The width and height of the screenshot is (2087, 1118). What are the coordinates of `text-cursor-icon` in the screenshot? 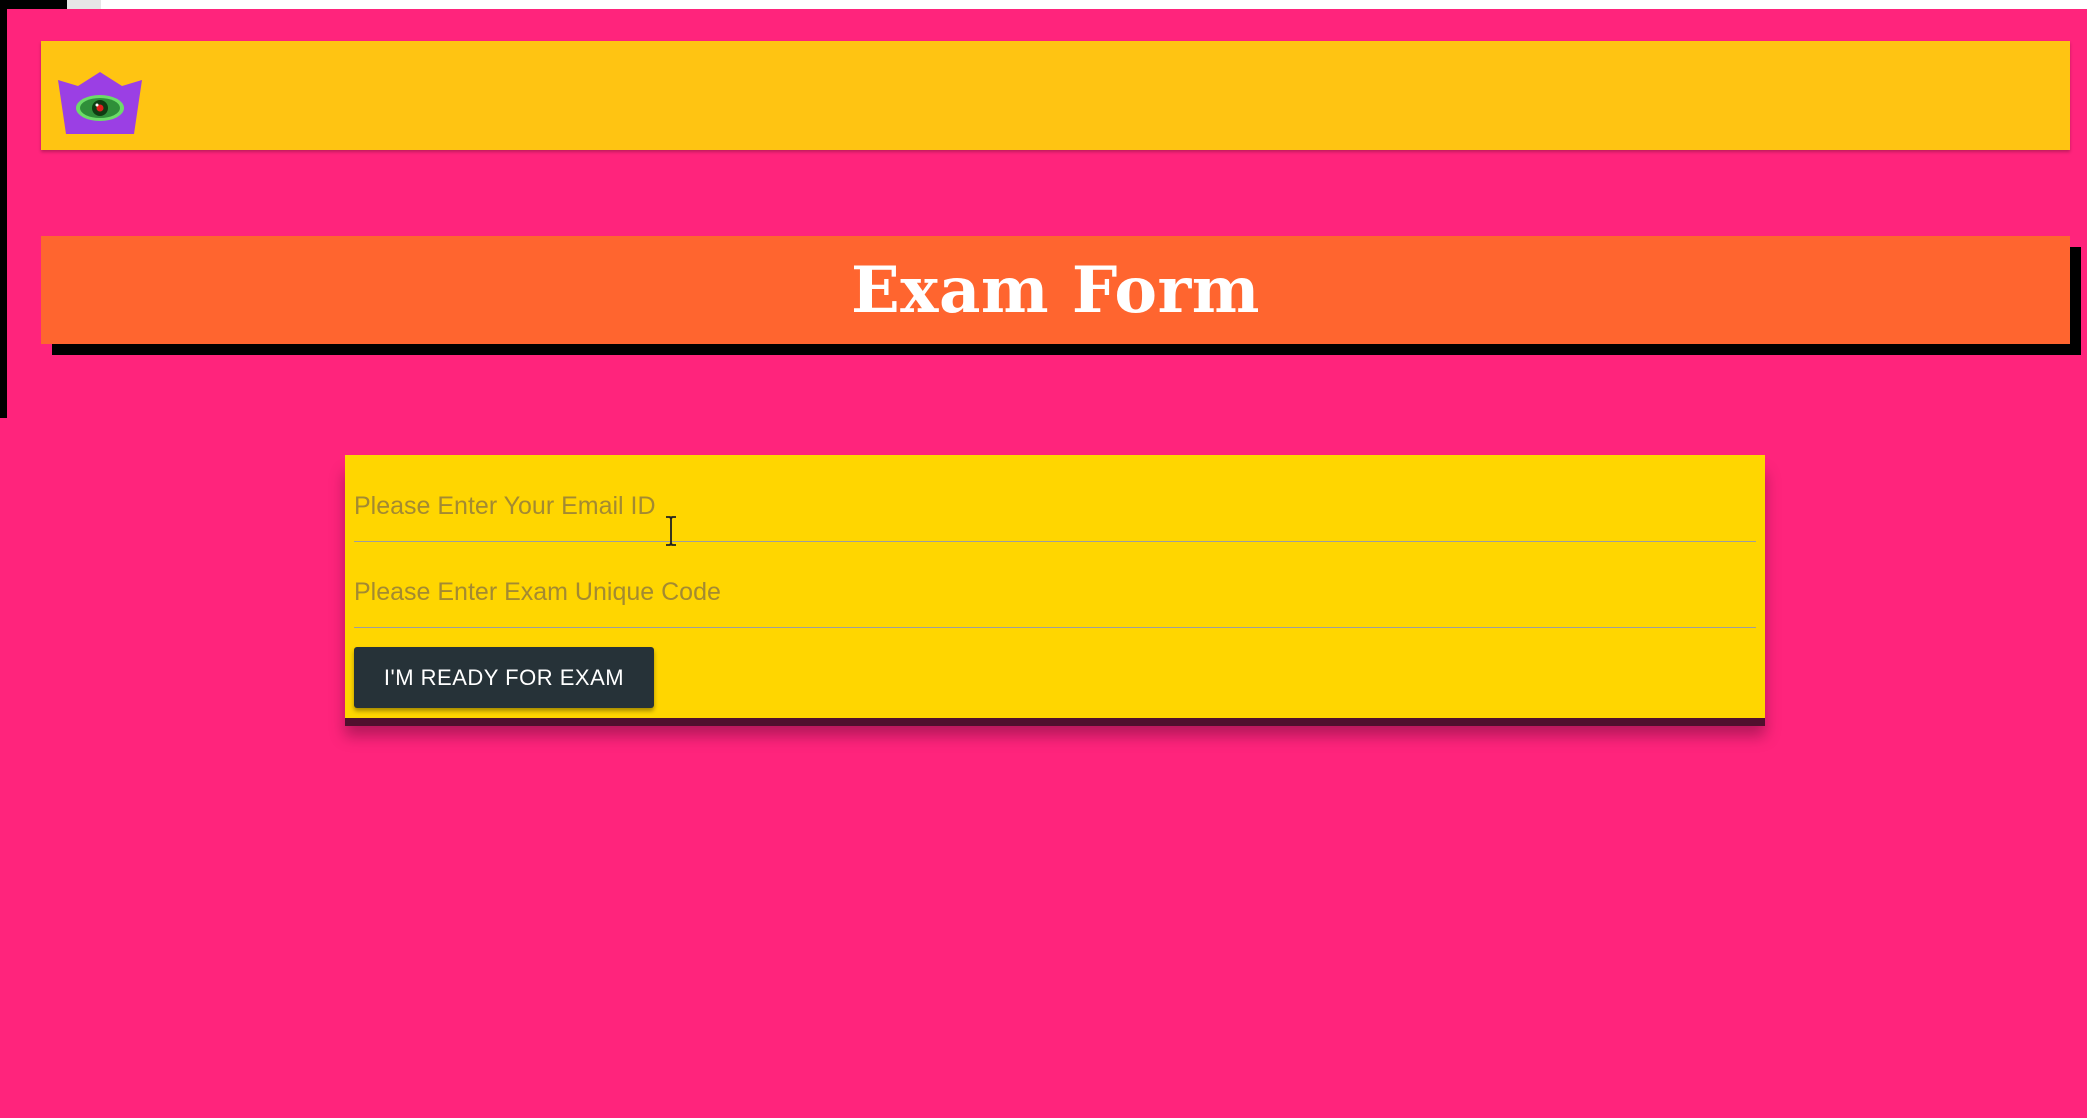 It's located at (671, 531).